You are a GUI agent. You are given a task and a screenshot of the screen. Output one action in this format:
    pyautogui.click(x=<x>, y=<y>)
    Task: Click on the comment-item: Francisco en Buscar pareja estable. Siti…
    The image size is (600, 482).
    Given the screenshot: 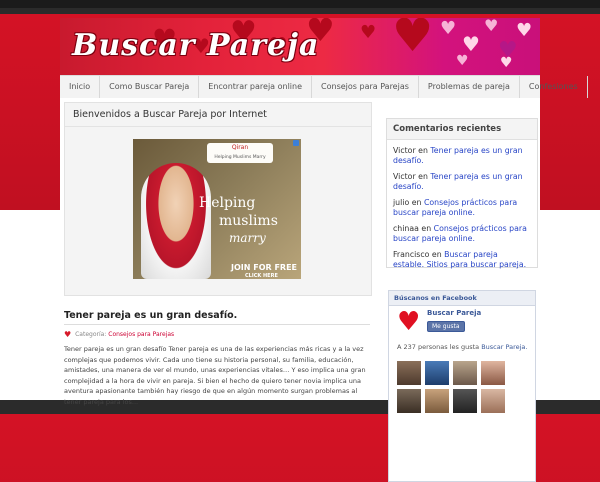 What is the action you would take?
    pyautogui.click(x=462, y=260)
    